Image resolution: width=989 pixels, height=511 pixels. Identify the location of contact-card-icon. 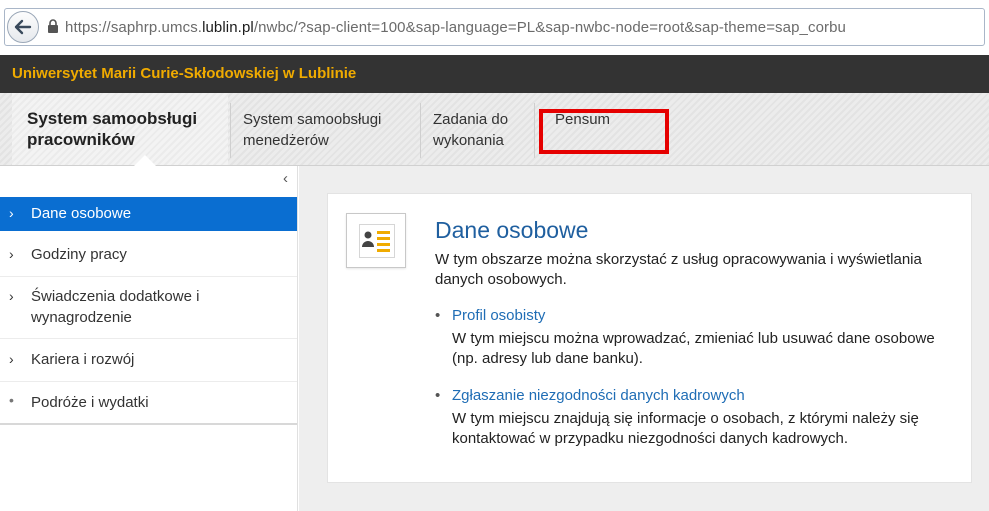
(376, 240).